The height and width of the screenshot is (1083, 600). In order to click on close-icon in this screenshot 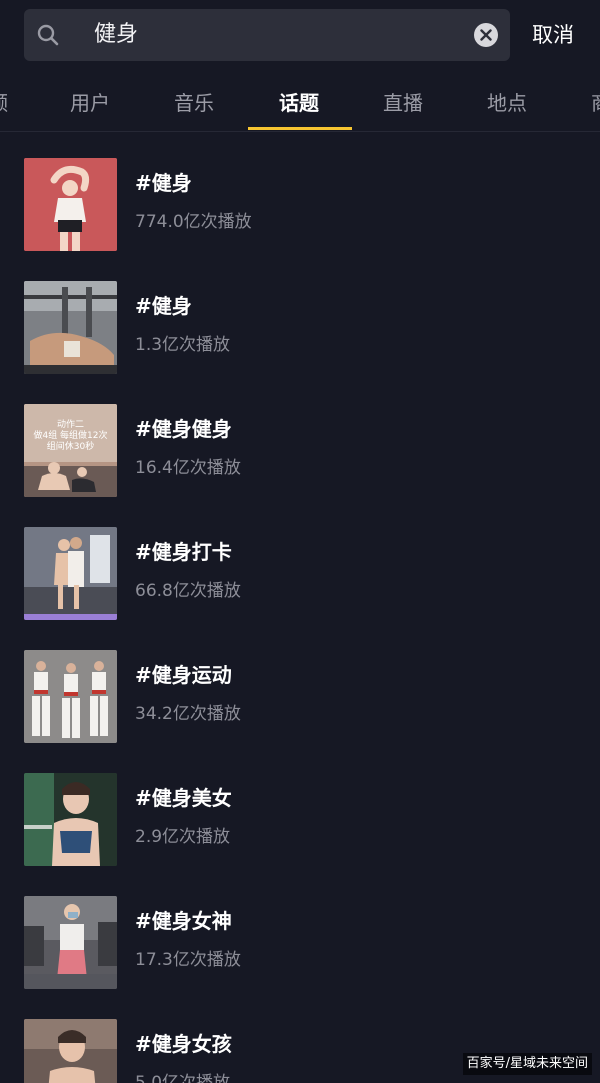, I will do `click(486, 35)`.